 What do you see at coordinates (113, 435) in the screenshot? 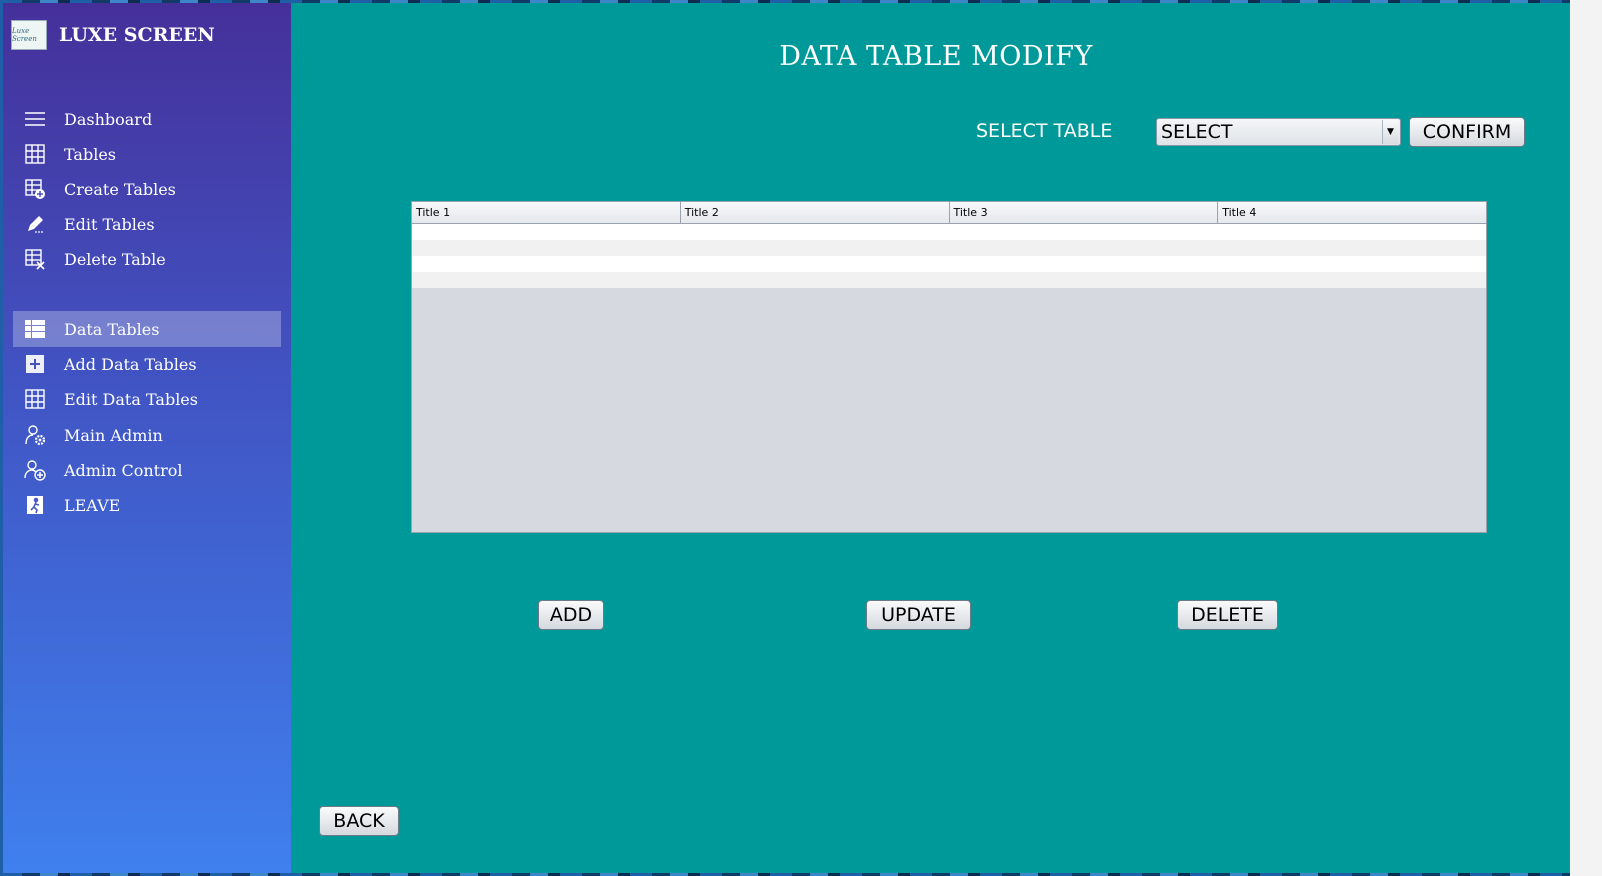
I see `sidebar-item-label: Main Admin` at bounding box center [113, 435].